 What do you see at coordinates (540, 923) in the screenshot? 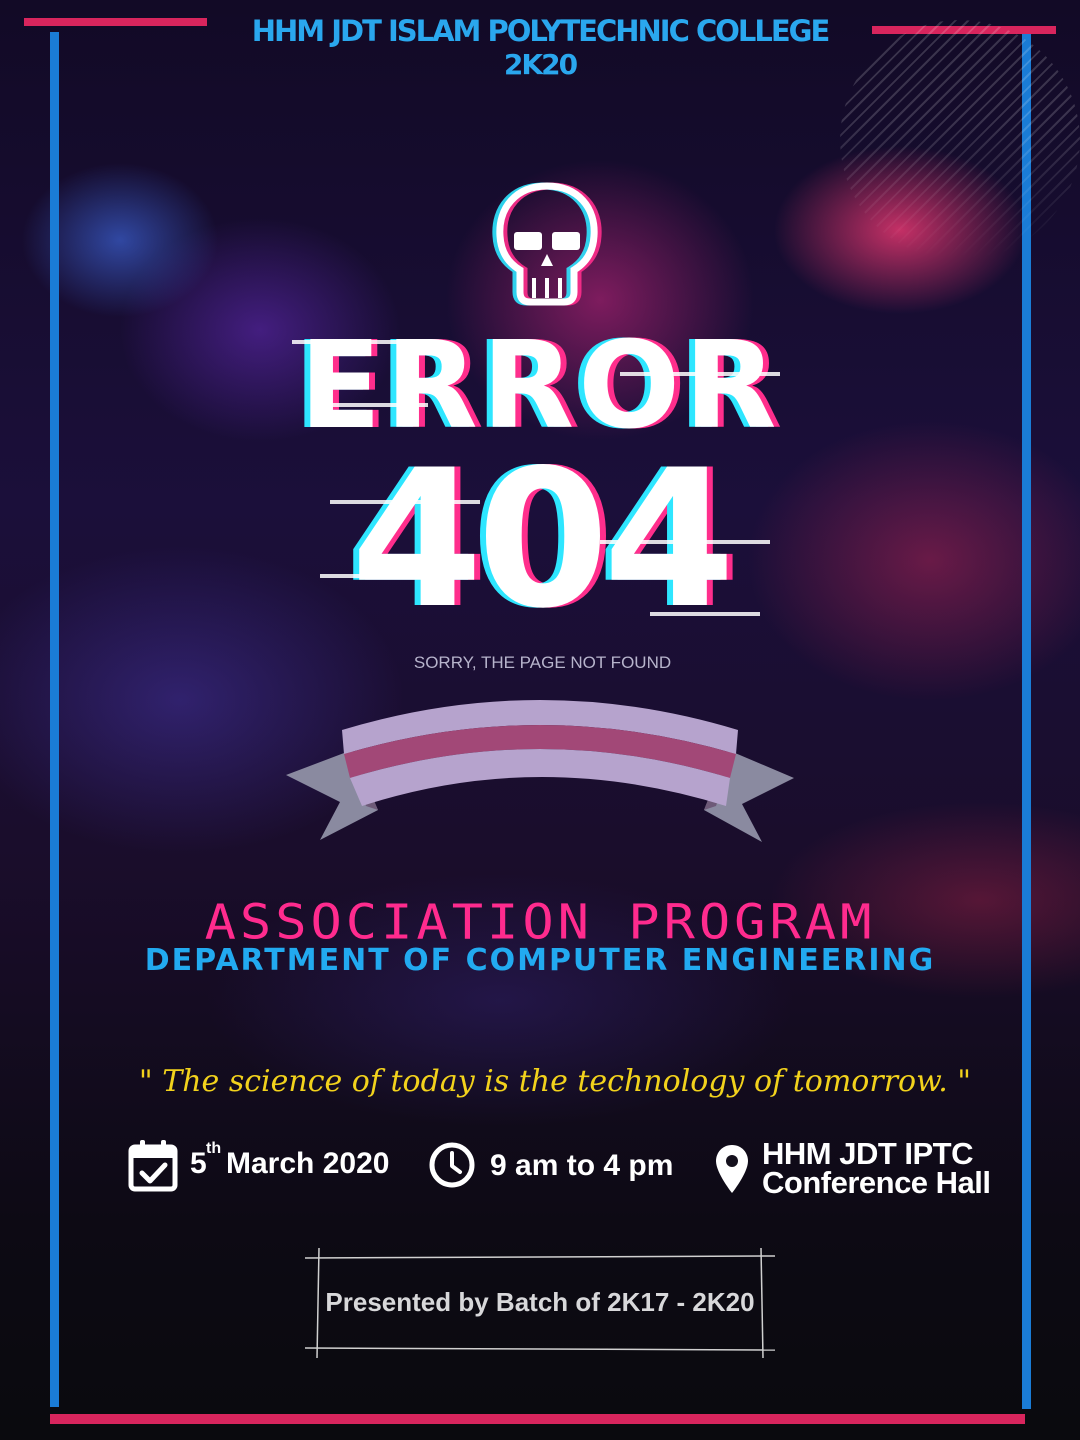
I see `event-title: ASSOCIATION PROGRAM` at bounding box center [540, 923].